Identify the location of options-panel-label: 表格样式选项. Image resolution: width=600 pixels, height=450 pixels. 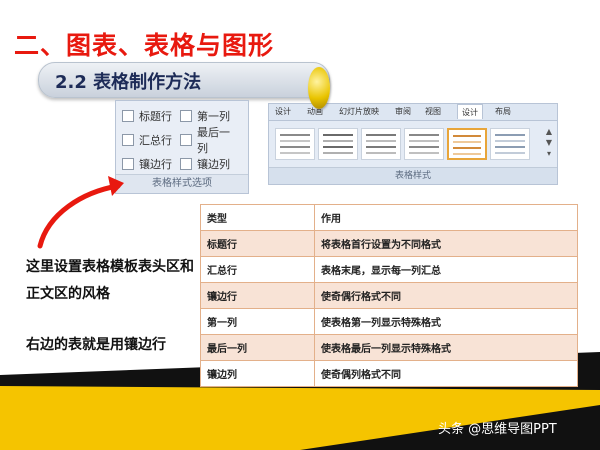
(182, 183).